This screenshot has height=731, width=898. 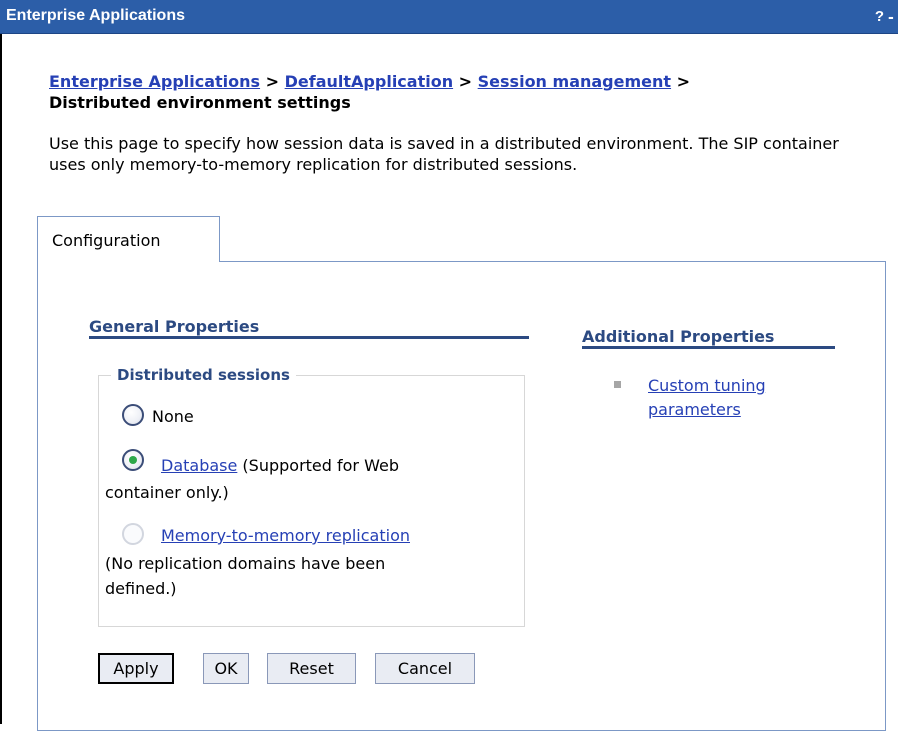 What do you see at coordinates (743, 398) in the screenshot?
I see `custom-tuning-parameters-link: Custom tuning parameters` at bounding box center [743, 398].